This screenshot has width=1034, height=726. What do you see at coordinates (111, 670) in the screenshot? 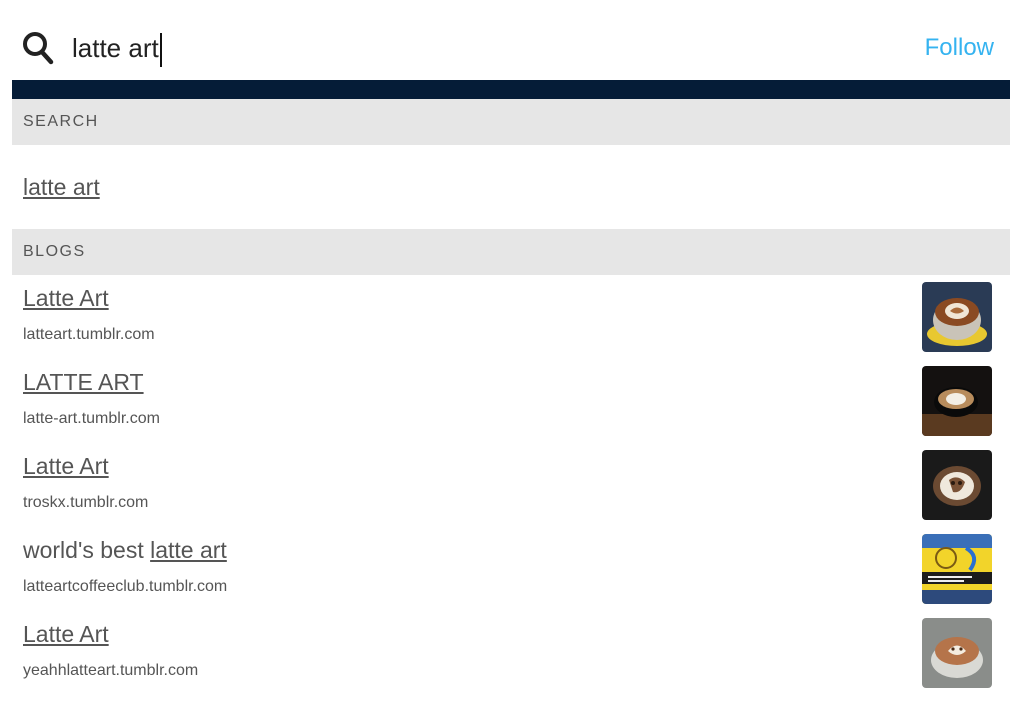
I see `blog-url: yeahhlatteart.tumblr.com` at bounding box center [111, 670].